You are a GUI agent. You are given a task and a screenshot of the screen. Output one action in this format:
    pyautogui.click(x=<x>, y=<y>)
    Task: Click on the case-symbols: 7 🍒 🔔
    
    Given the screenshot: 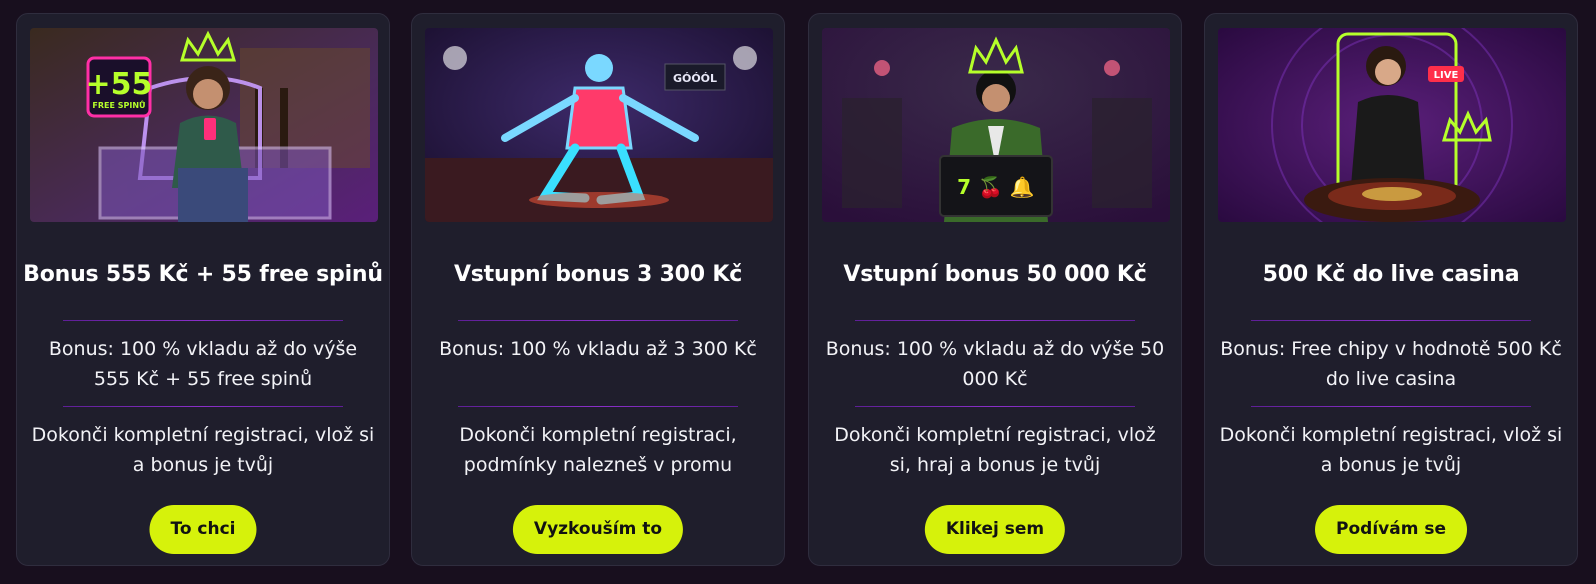 What is the action you would take?
    pyautogui.click(x=996, y=187)
    